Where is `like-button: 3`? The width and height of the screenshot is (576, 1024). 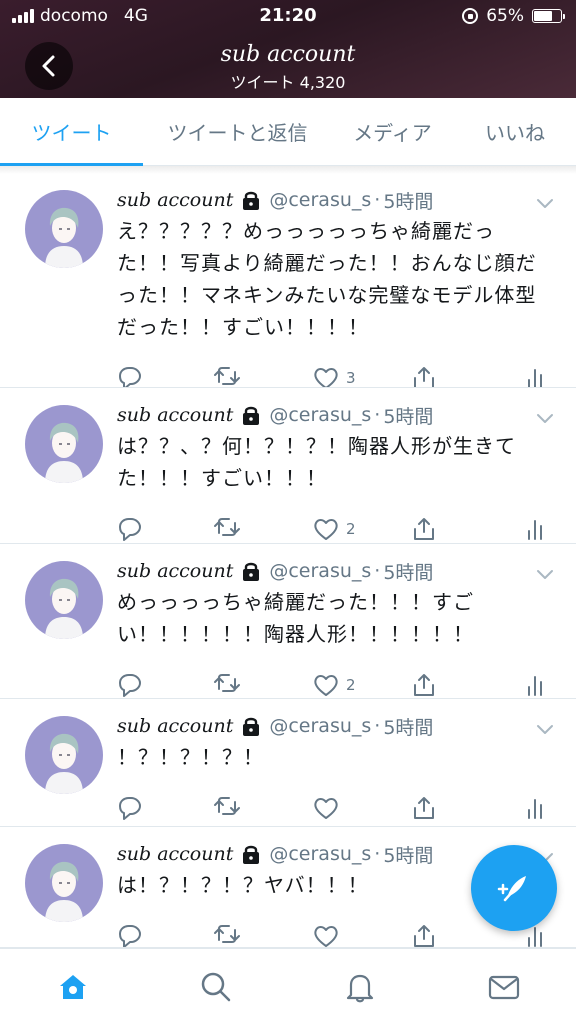
like-button: 3 is located at coordinates (334, 375).